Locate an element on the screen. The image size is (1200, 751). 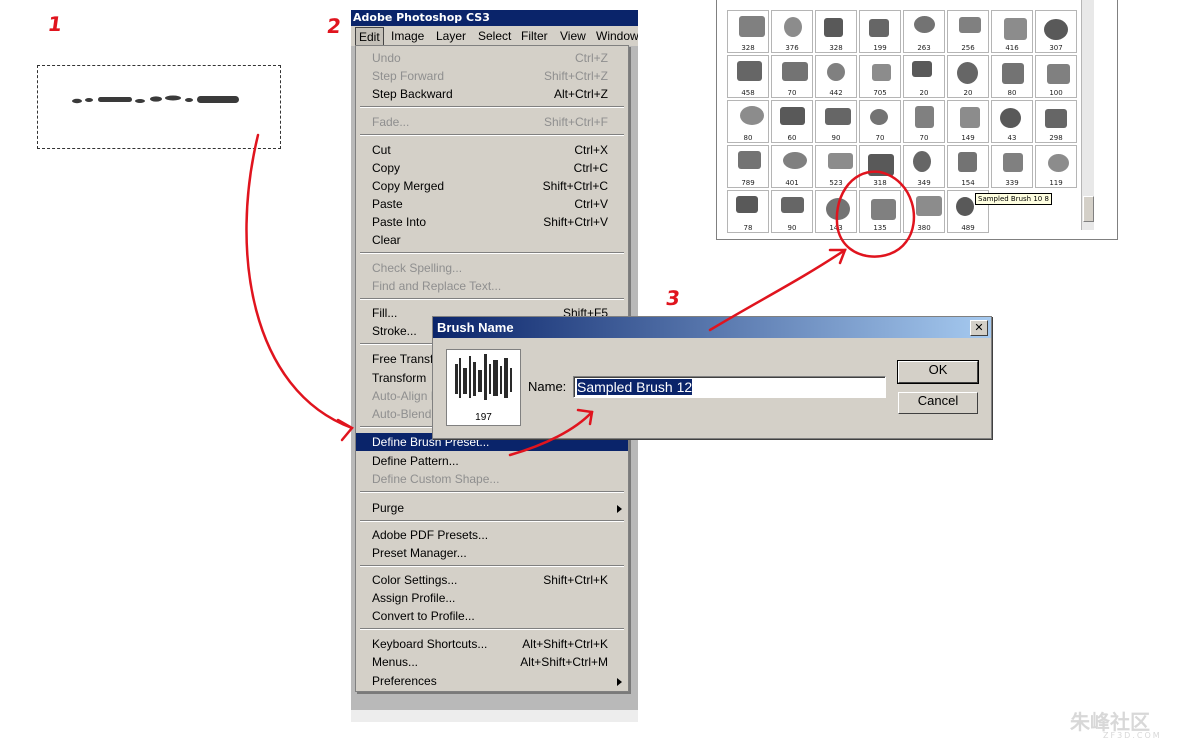
circle-new-brush is located at coordinates (875, 214).